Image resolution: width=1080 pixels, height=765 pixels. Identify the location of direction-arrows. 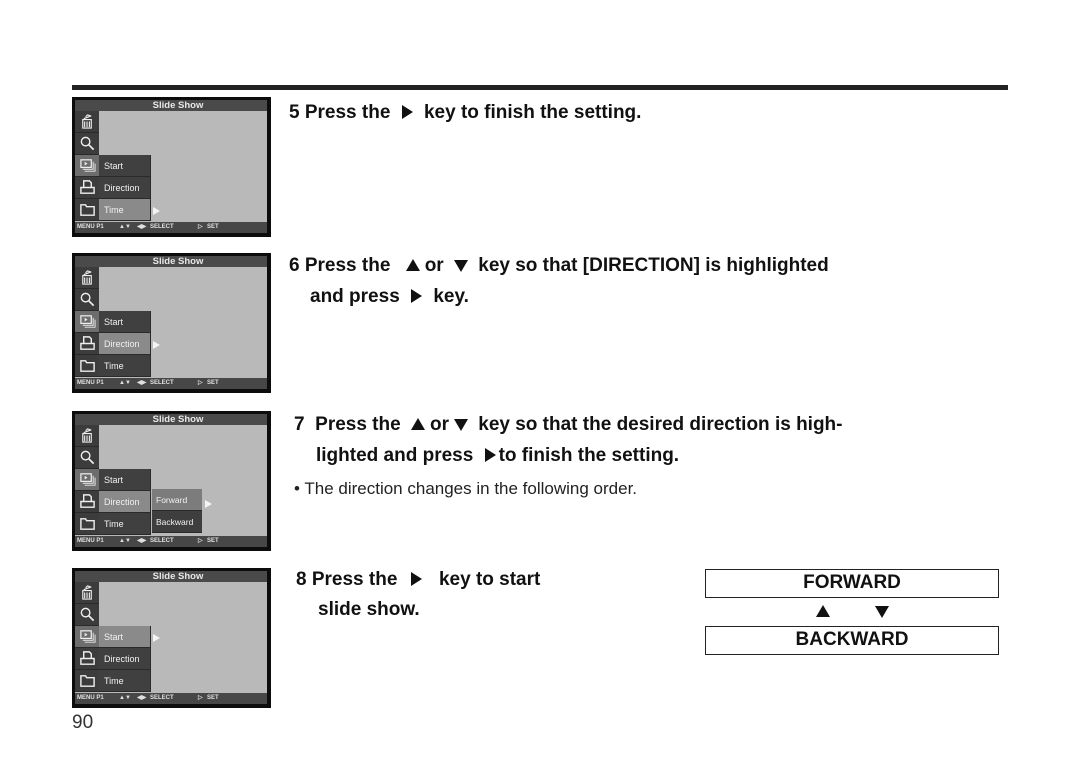
(852, 613).